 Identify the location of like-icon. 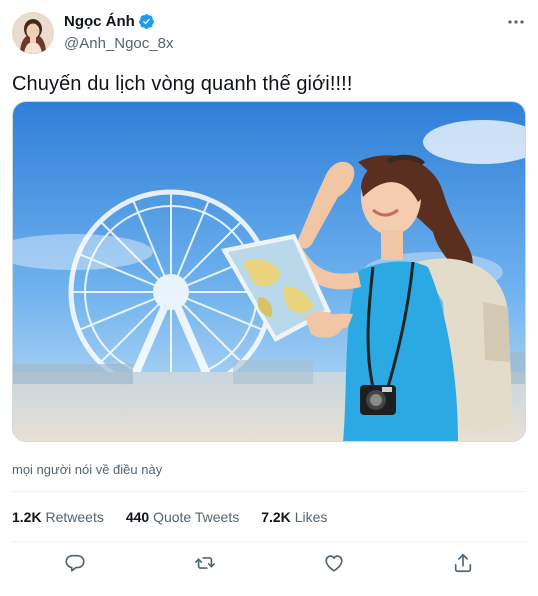
(334, 563).